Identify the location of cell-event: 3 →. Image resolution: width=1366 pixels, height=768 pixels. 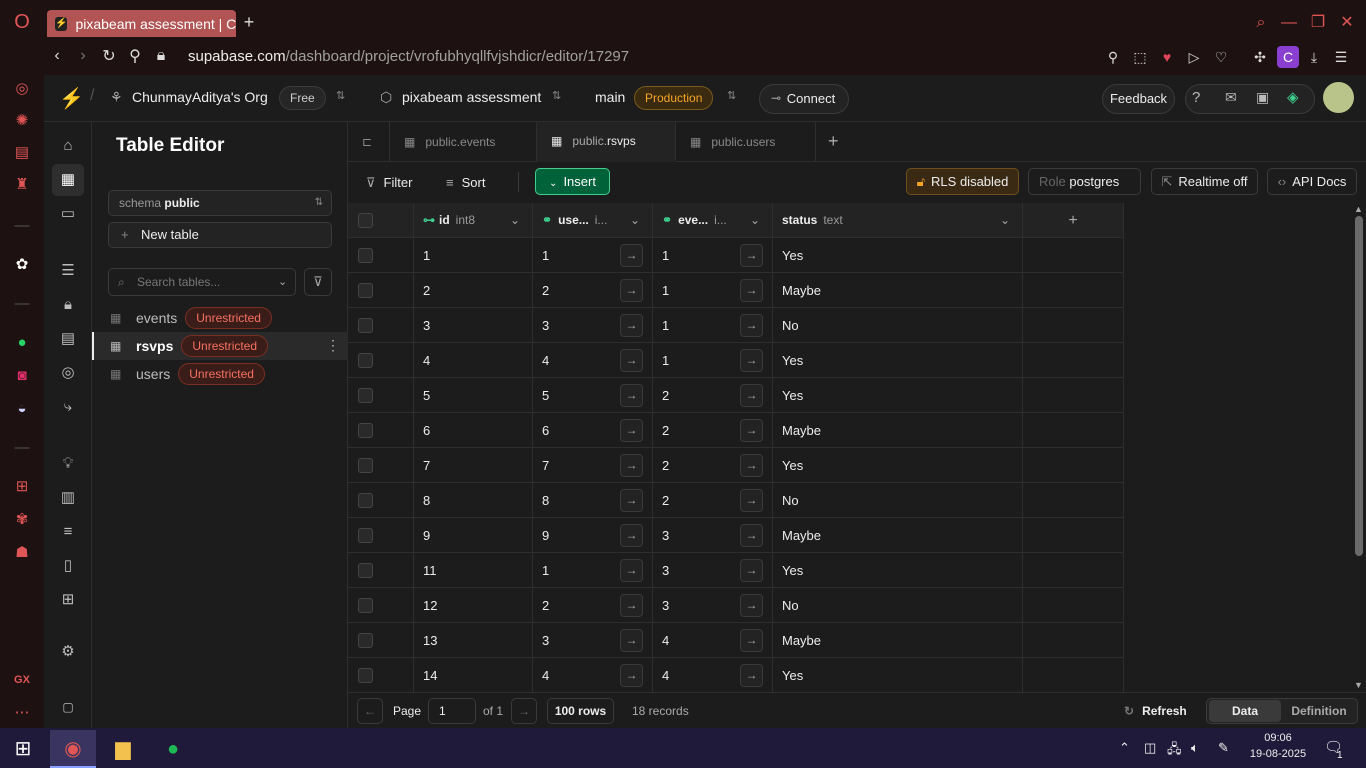
(713, 605).